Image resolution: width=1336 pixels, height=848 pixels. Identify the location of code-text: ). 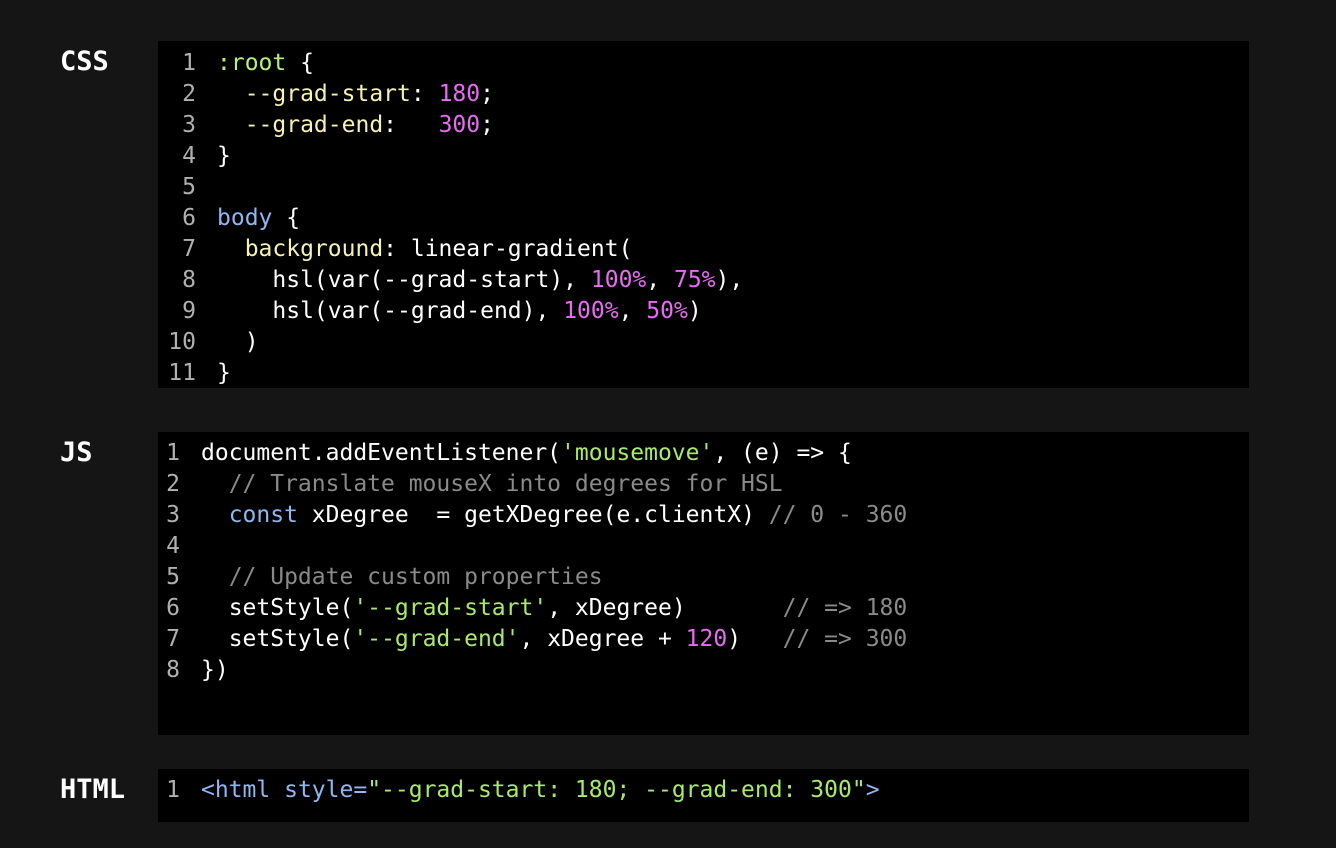
(238, 342).